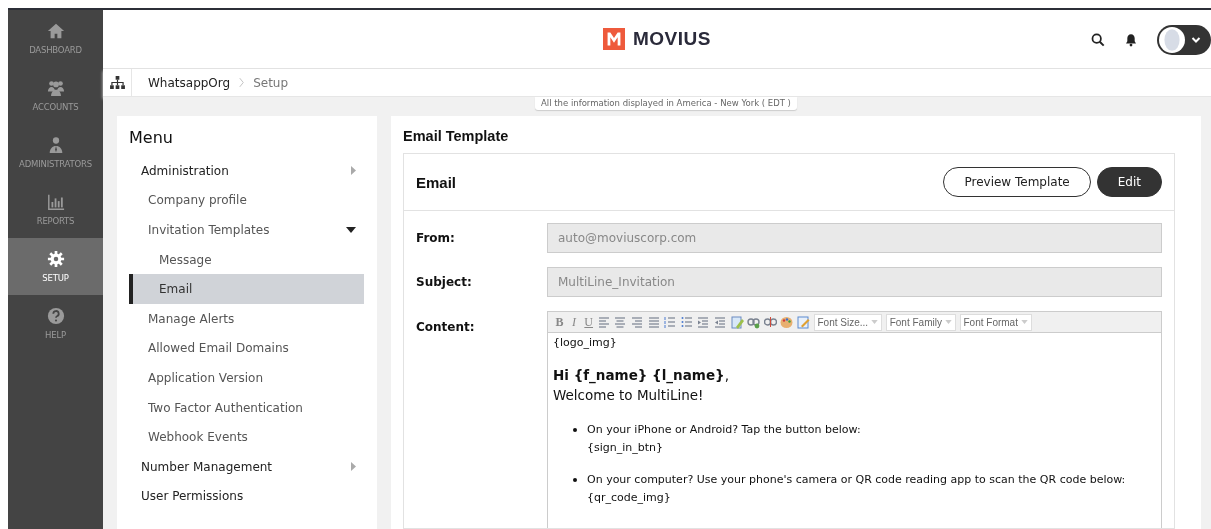  What do you see at coordinates (246, 230) in the screenshot?
I see `menu-item: Invitation Templates` at bounding box center [246, 230].